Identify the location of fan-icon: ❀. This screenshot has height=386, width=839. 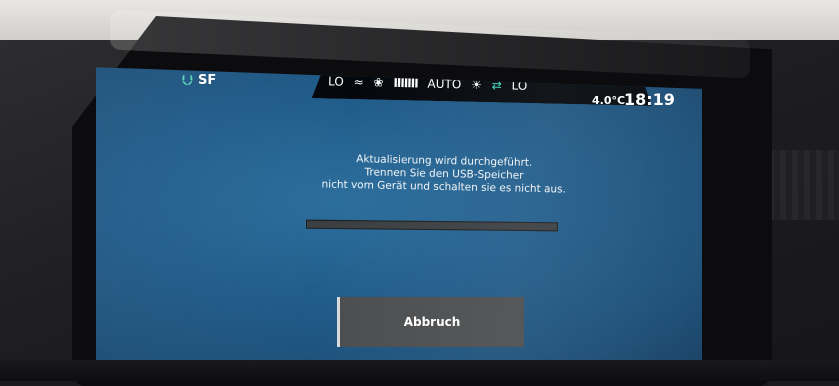
(378, 82).